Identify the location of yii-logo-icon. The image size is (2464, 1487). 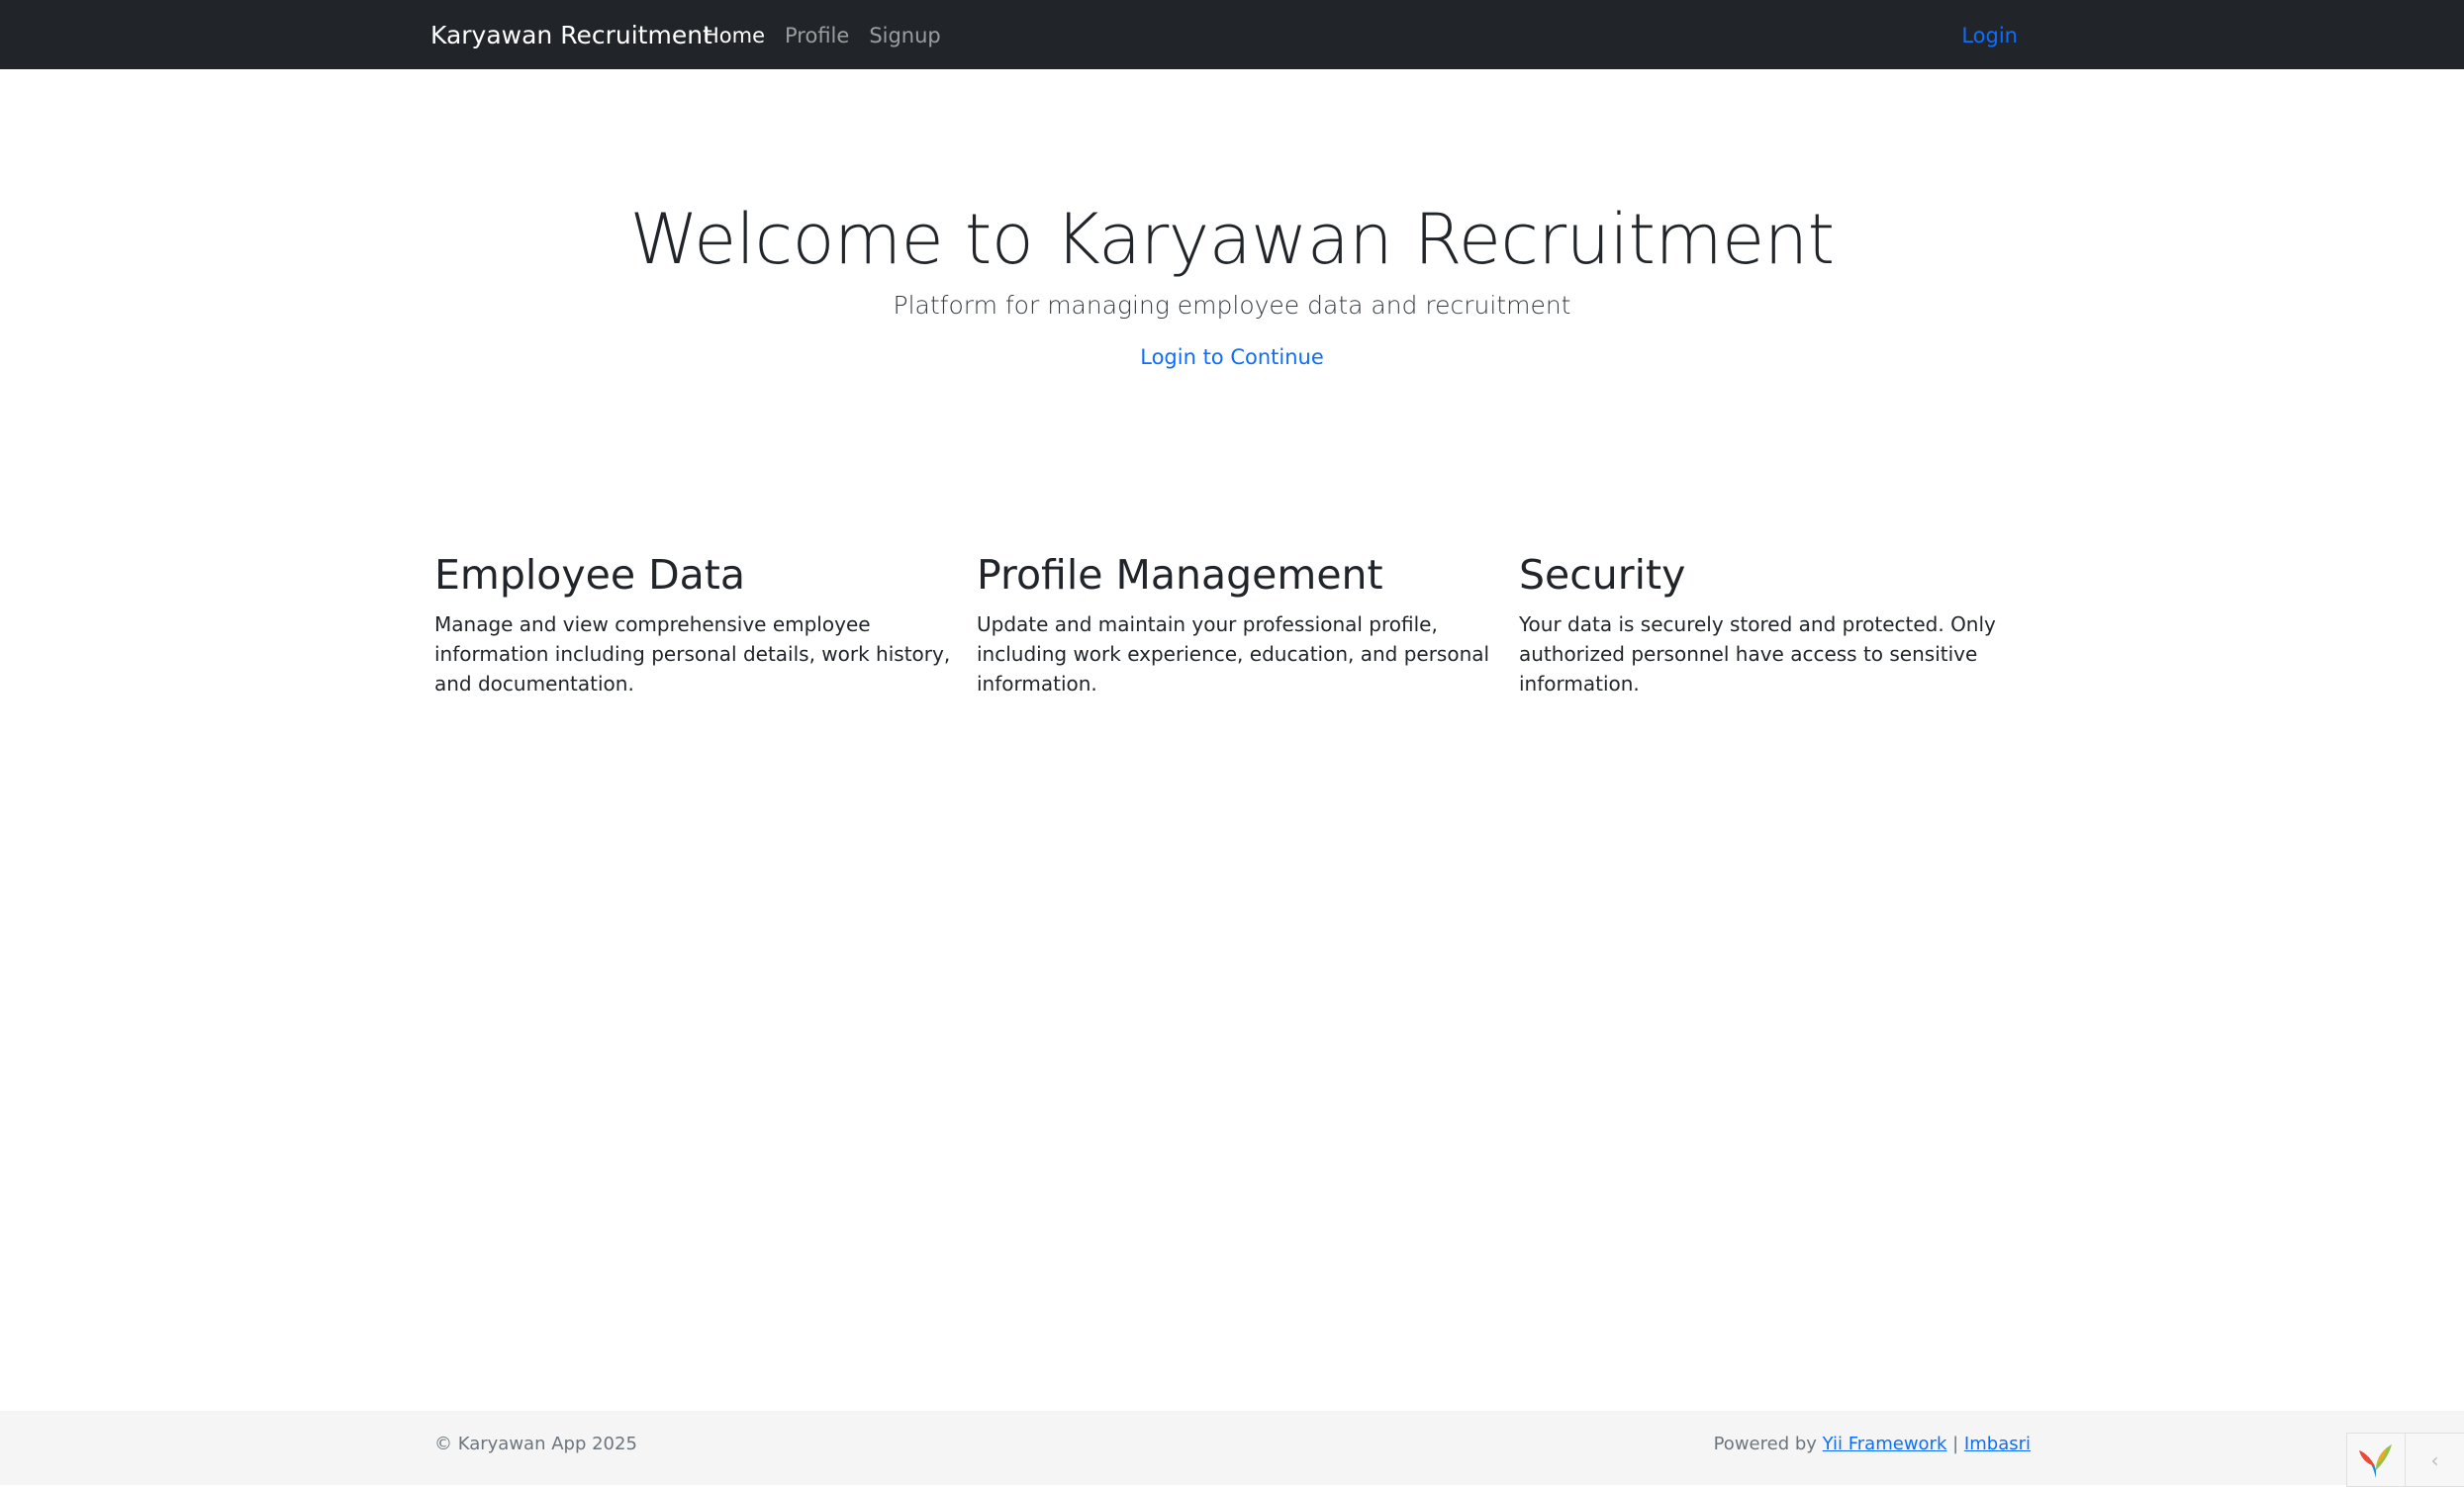
(2376, 1460).